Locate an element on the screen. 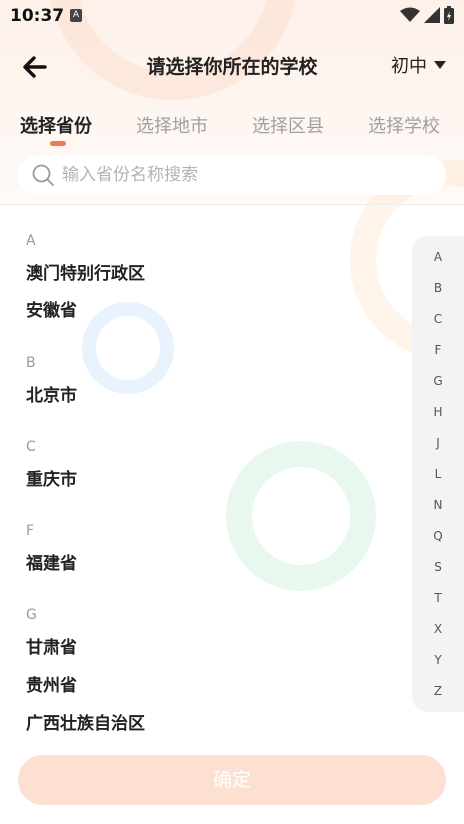 The width and height of the screenshot is (464, 824). index-letter: H is located at coordinates (438, 412).